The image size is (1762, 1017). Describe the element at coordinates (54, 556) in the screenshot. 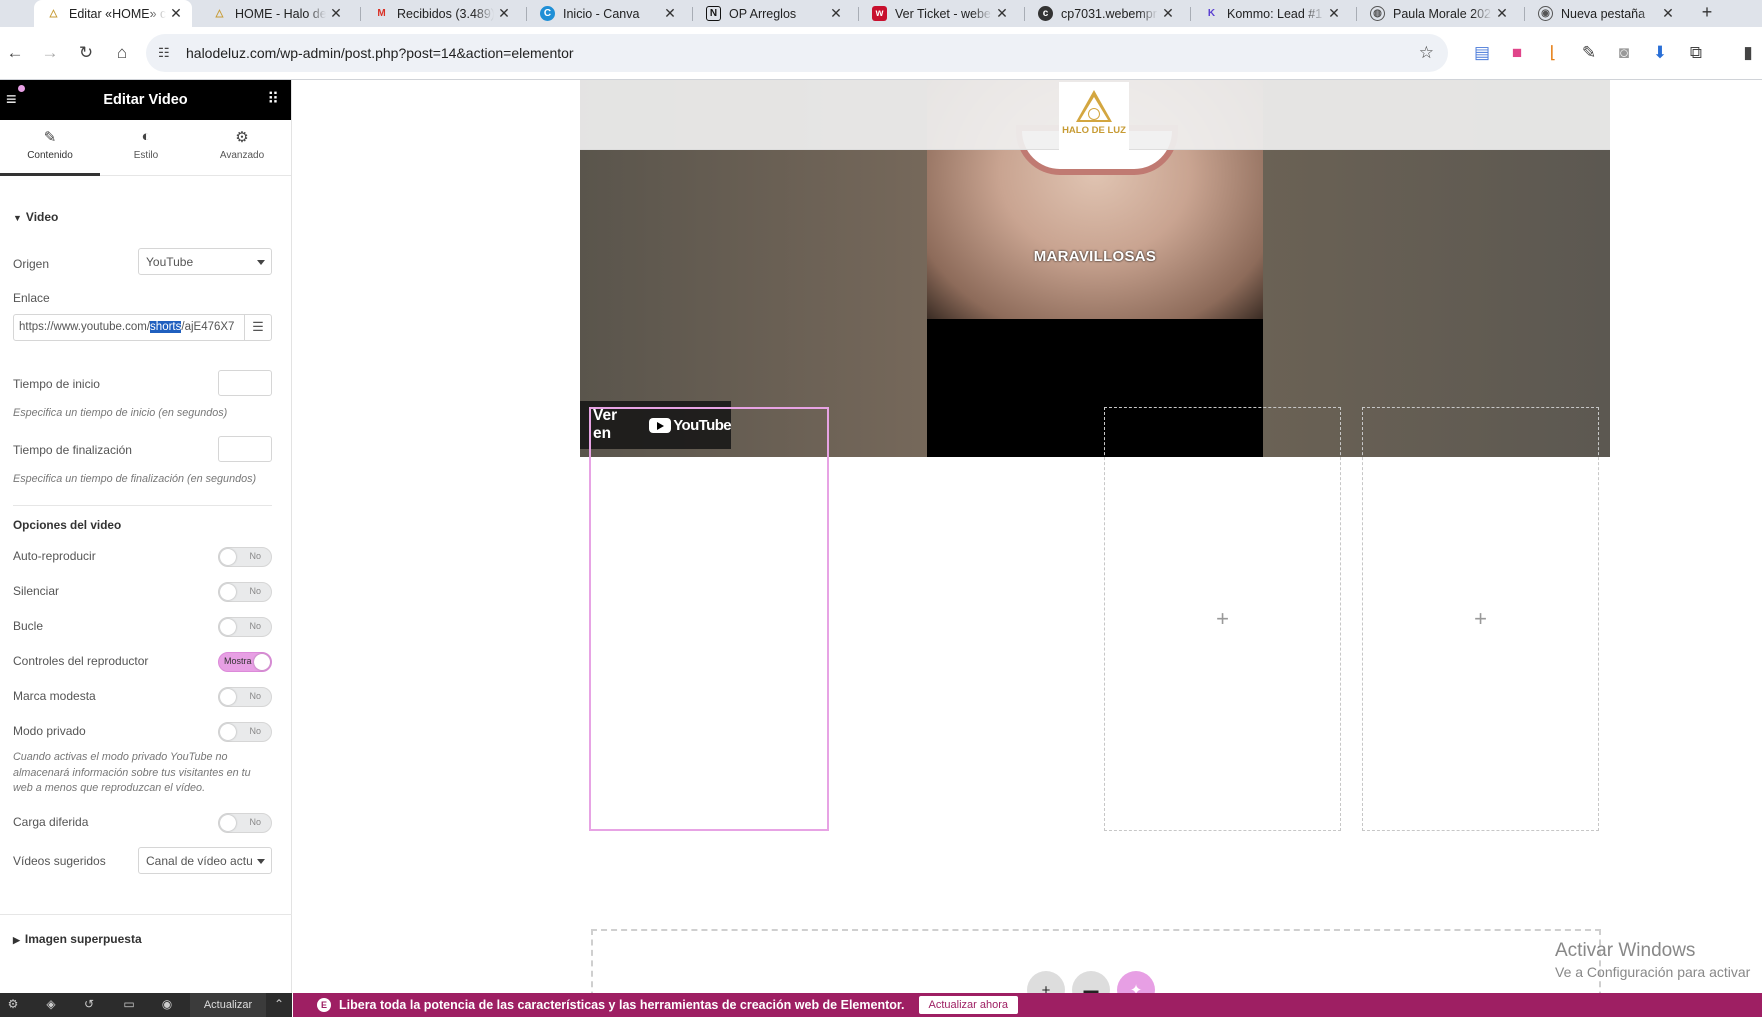

I see `toggle-label: Auto-reproducir` at that location.